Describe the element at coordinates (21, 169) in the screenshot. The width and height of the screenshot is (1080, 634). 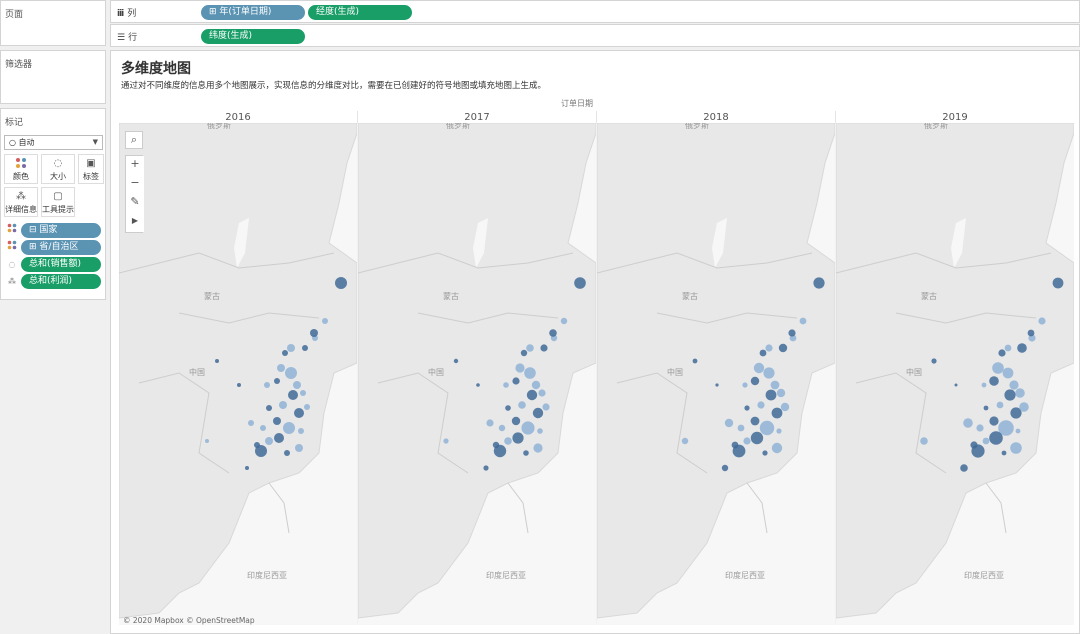
I see `color-button: 颜色` at that location.